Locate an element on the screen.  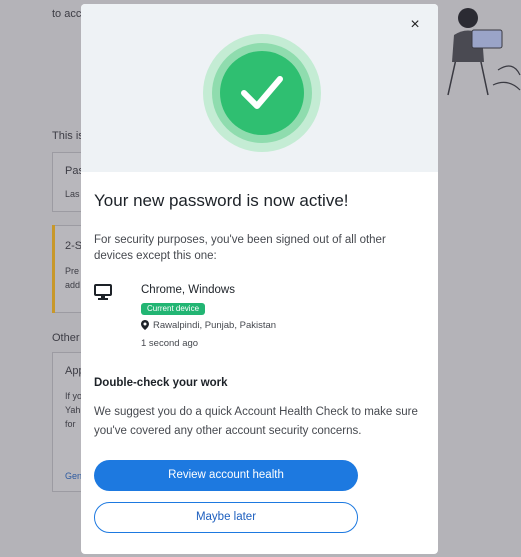
close-icon: × is located at coordinates (415, 25).